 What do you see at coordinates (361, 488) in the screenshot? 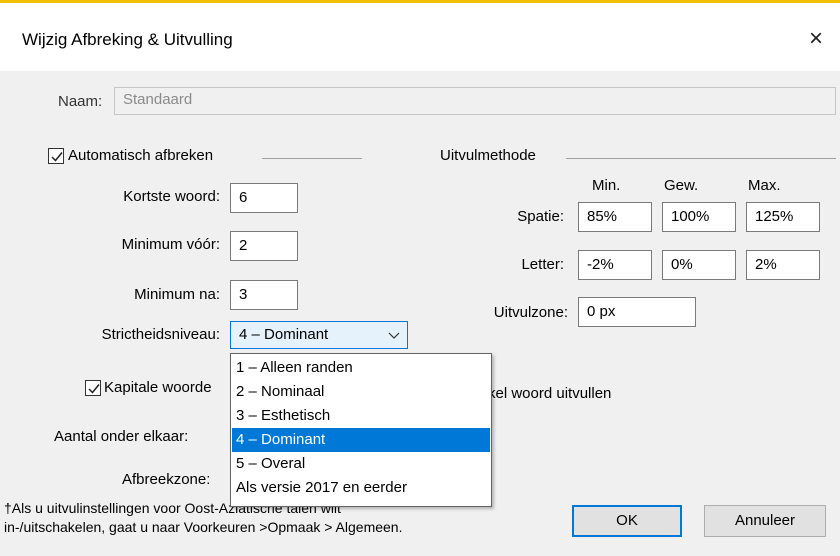
I see `strictness-option: Als versie 2017 en eerder` at bounding box center [361, 488].